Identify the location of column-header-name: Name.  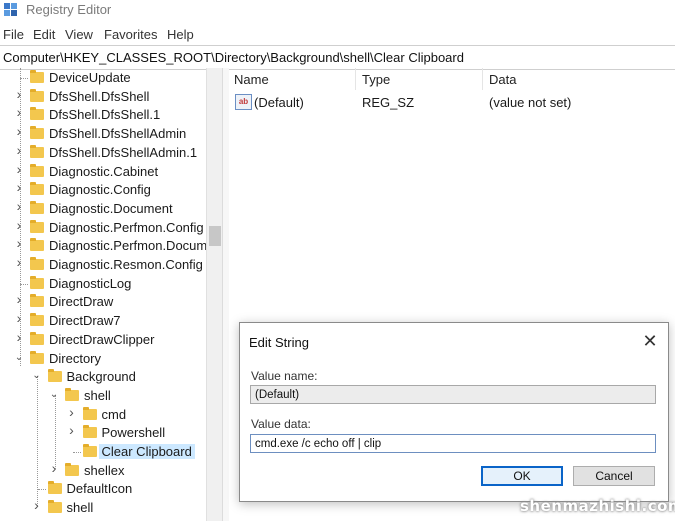
(251, 79).